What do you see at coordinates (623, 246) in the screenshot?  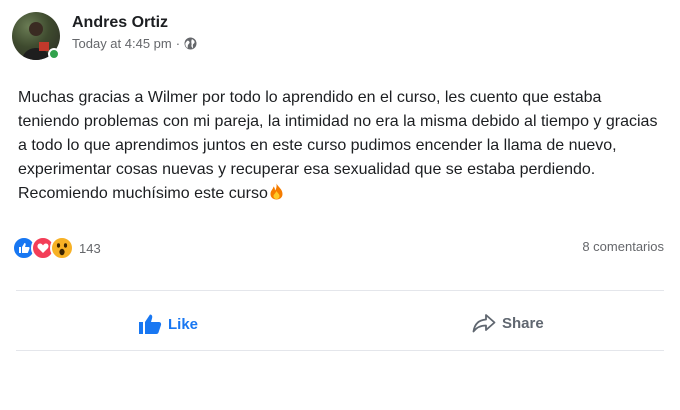 I see `comment-count-link: 8 comentarios` at bounding box center [623, 246].